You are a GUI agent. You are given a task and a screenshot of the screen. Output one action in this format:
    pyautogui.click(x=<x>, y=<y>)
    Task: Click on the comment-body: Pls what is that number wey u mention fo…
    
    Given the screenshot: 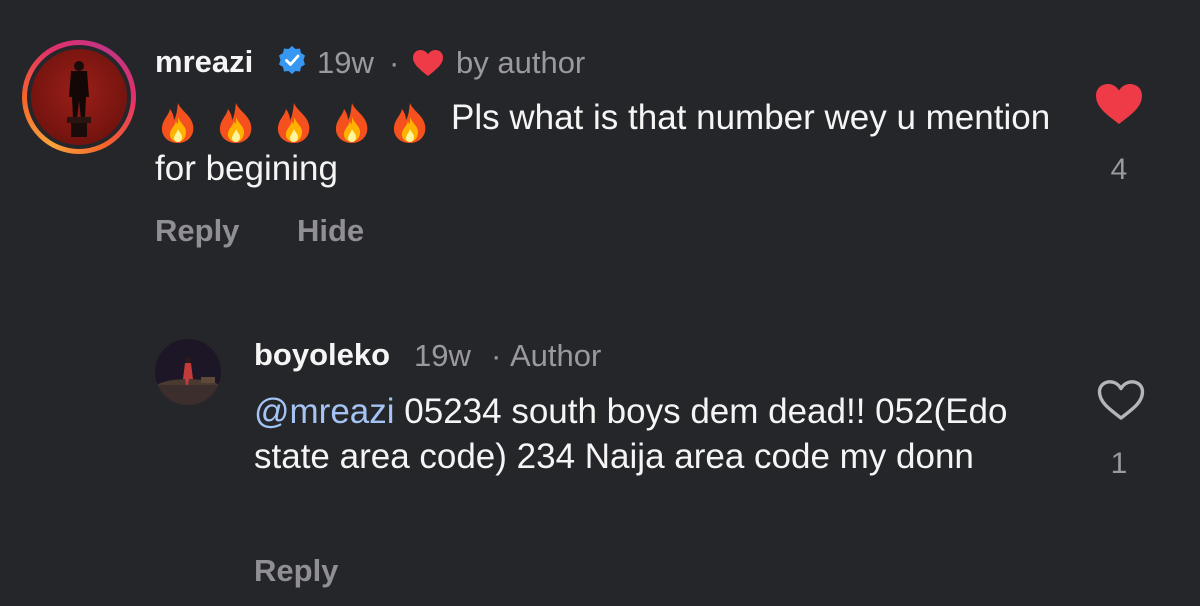 What is the action you would take?
    pyautogui.click(x=605, y=143)
    